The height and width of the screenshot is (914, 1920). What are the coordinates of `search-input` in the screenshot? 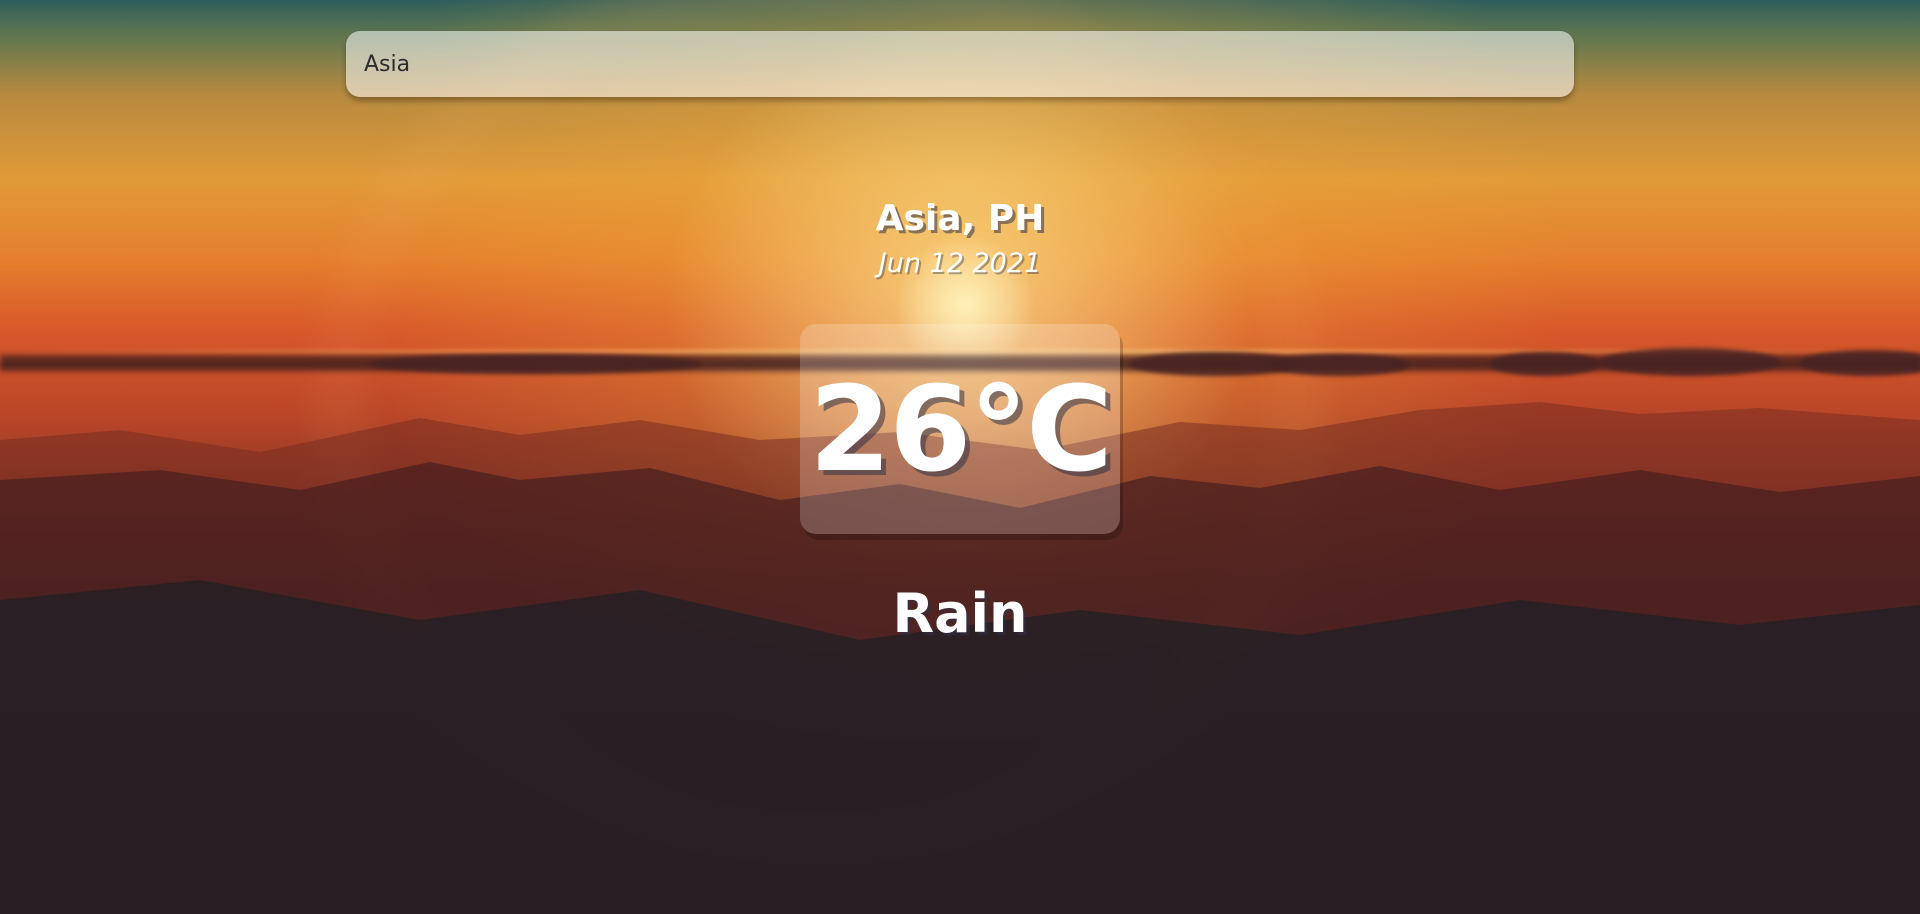 It's located at (960, 64).